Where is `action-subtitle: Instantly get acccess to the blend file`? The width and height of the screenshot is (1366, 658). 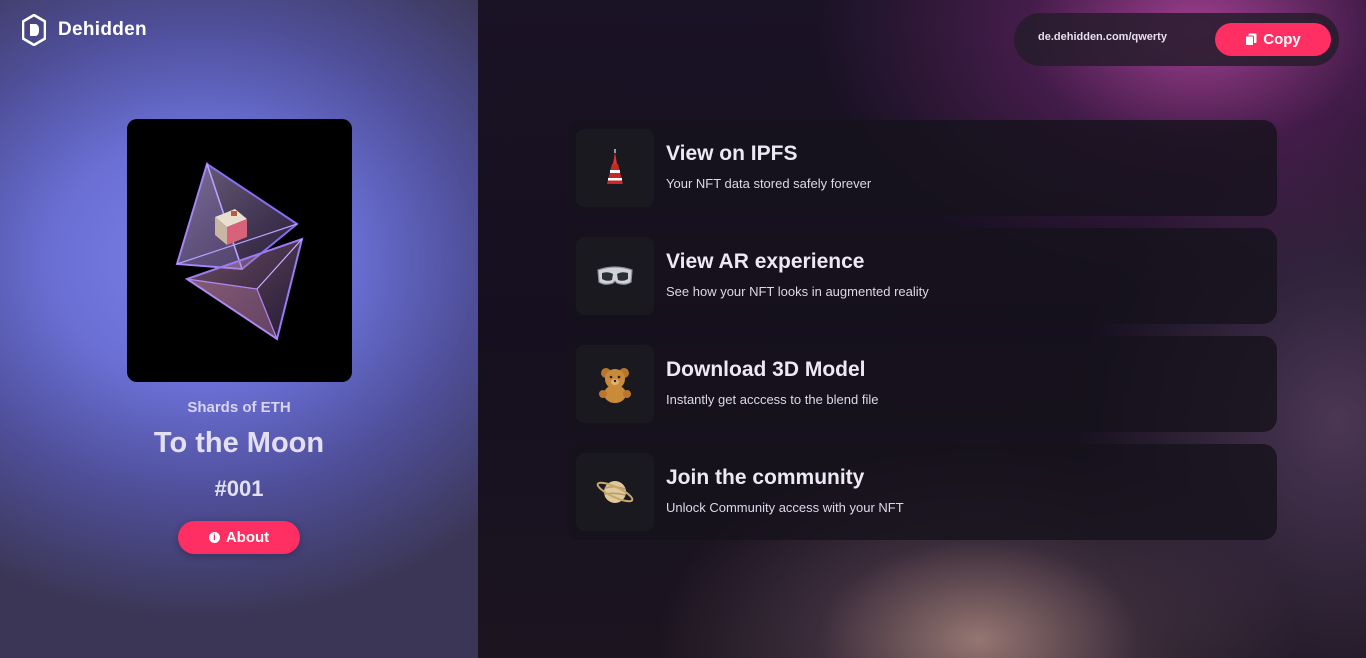
action-subtitle: Instantly get acccess to the blend file is located at coordinates (772, 399).